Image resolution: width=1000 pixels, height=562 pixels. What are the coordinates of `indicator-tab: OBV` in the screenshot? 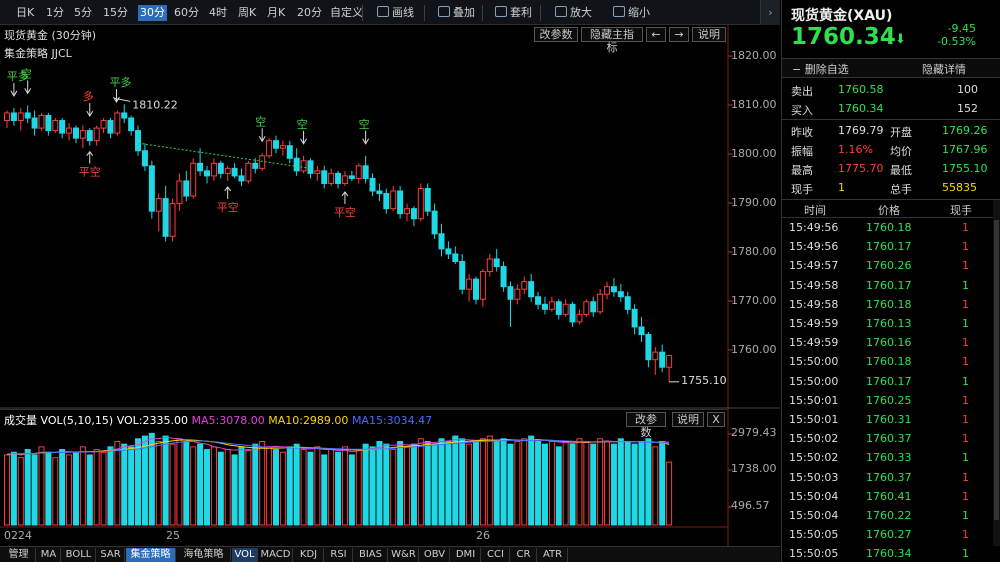 It's located at (435, 555).